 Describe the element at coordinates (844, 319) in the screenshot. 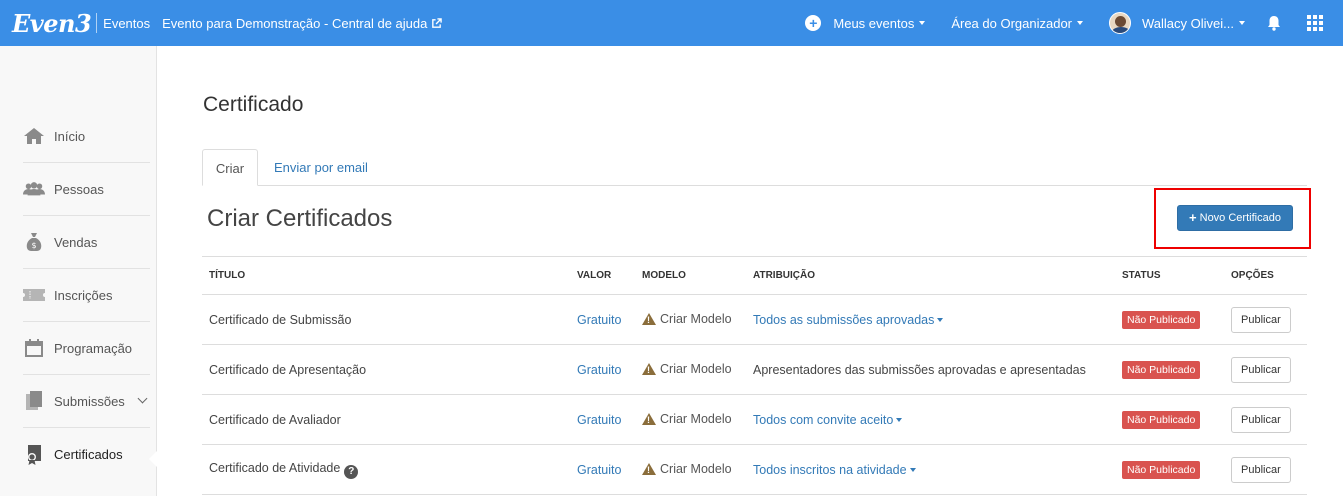

I see `attribution-label: Todos as submissões aprovadas` at that location.